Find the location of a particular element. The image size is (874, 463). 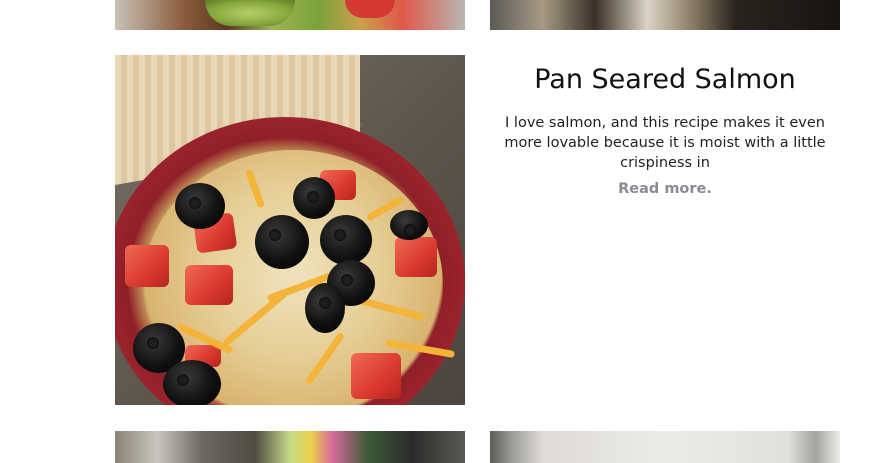

tomato-slice is located at coordinates (370, 9).